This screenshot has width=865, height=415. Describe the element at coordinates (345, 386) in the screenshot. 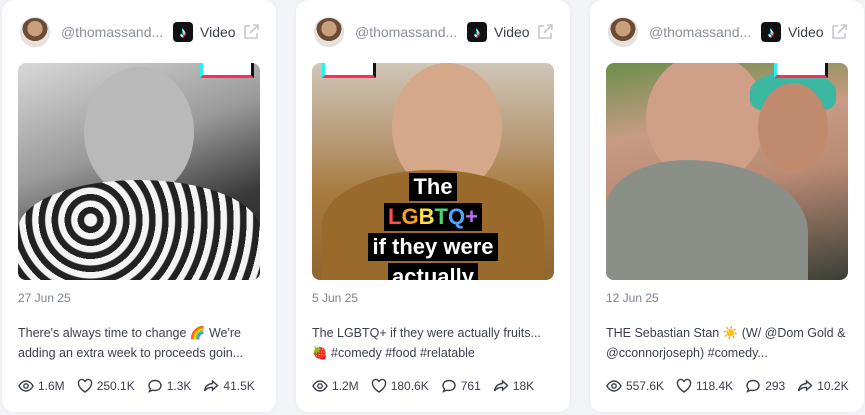

I see `views-count: 1.2M` at that location.